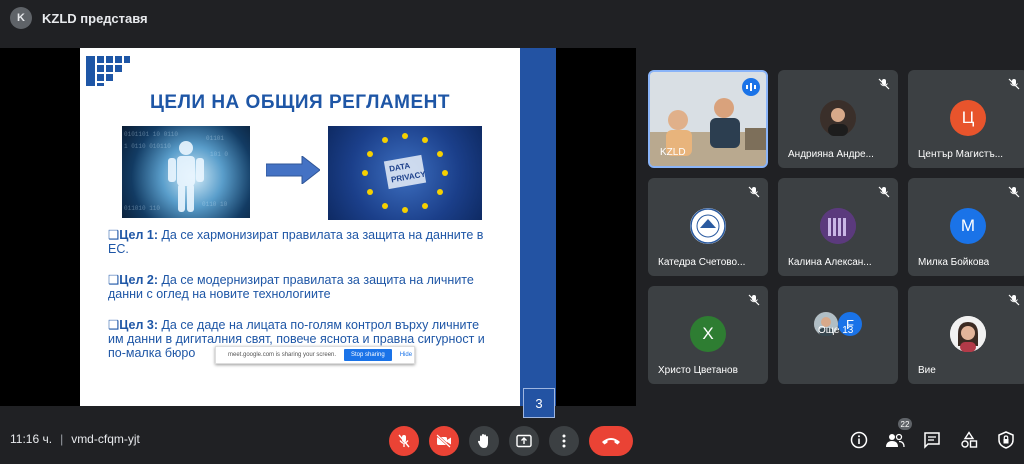 This screenshot has height=464, width=1024. I want to click on raise-hand-button, so click(484, 441).